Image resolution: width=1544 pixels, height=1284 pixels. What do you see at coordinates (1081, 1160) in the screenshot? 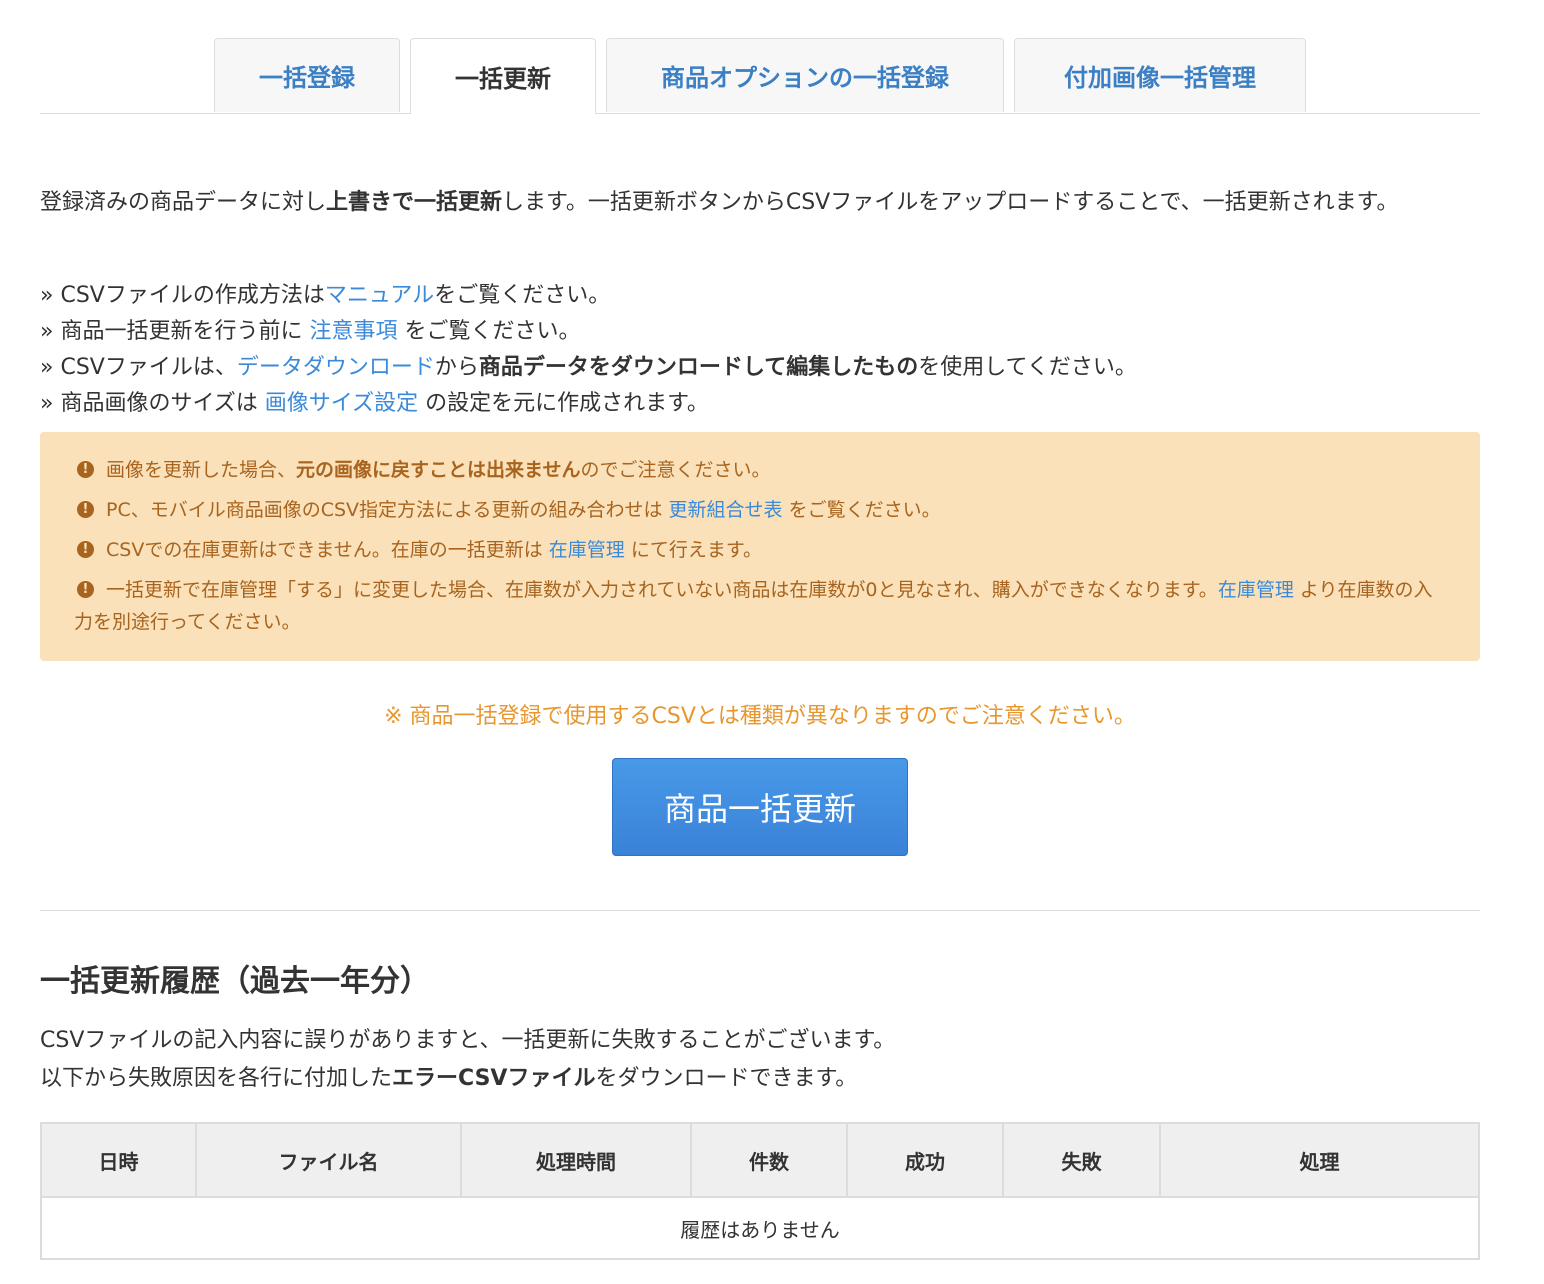
I see `col-failure: 失敗` at bounding box center [1081, 1160].